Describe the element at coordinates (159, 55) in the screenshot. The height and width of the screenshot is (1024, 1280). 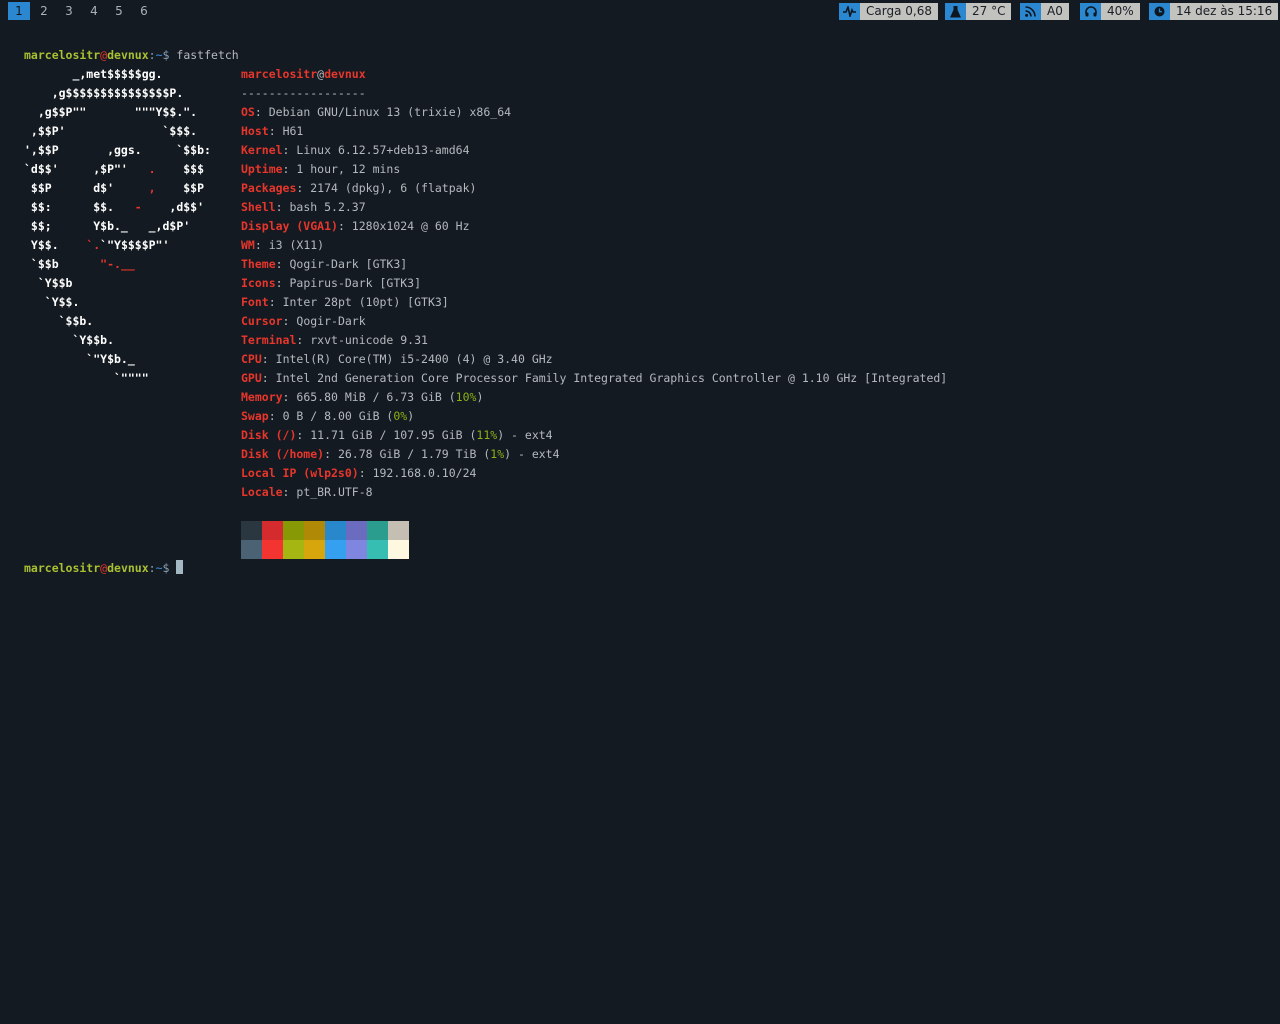
I see `prompt-path: ~` at that location.